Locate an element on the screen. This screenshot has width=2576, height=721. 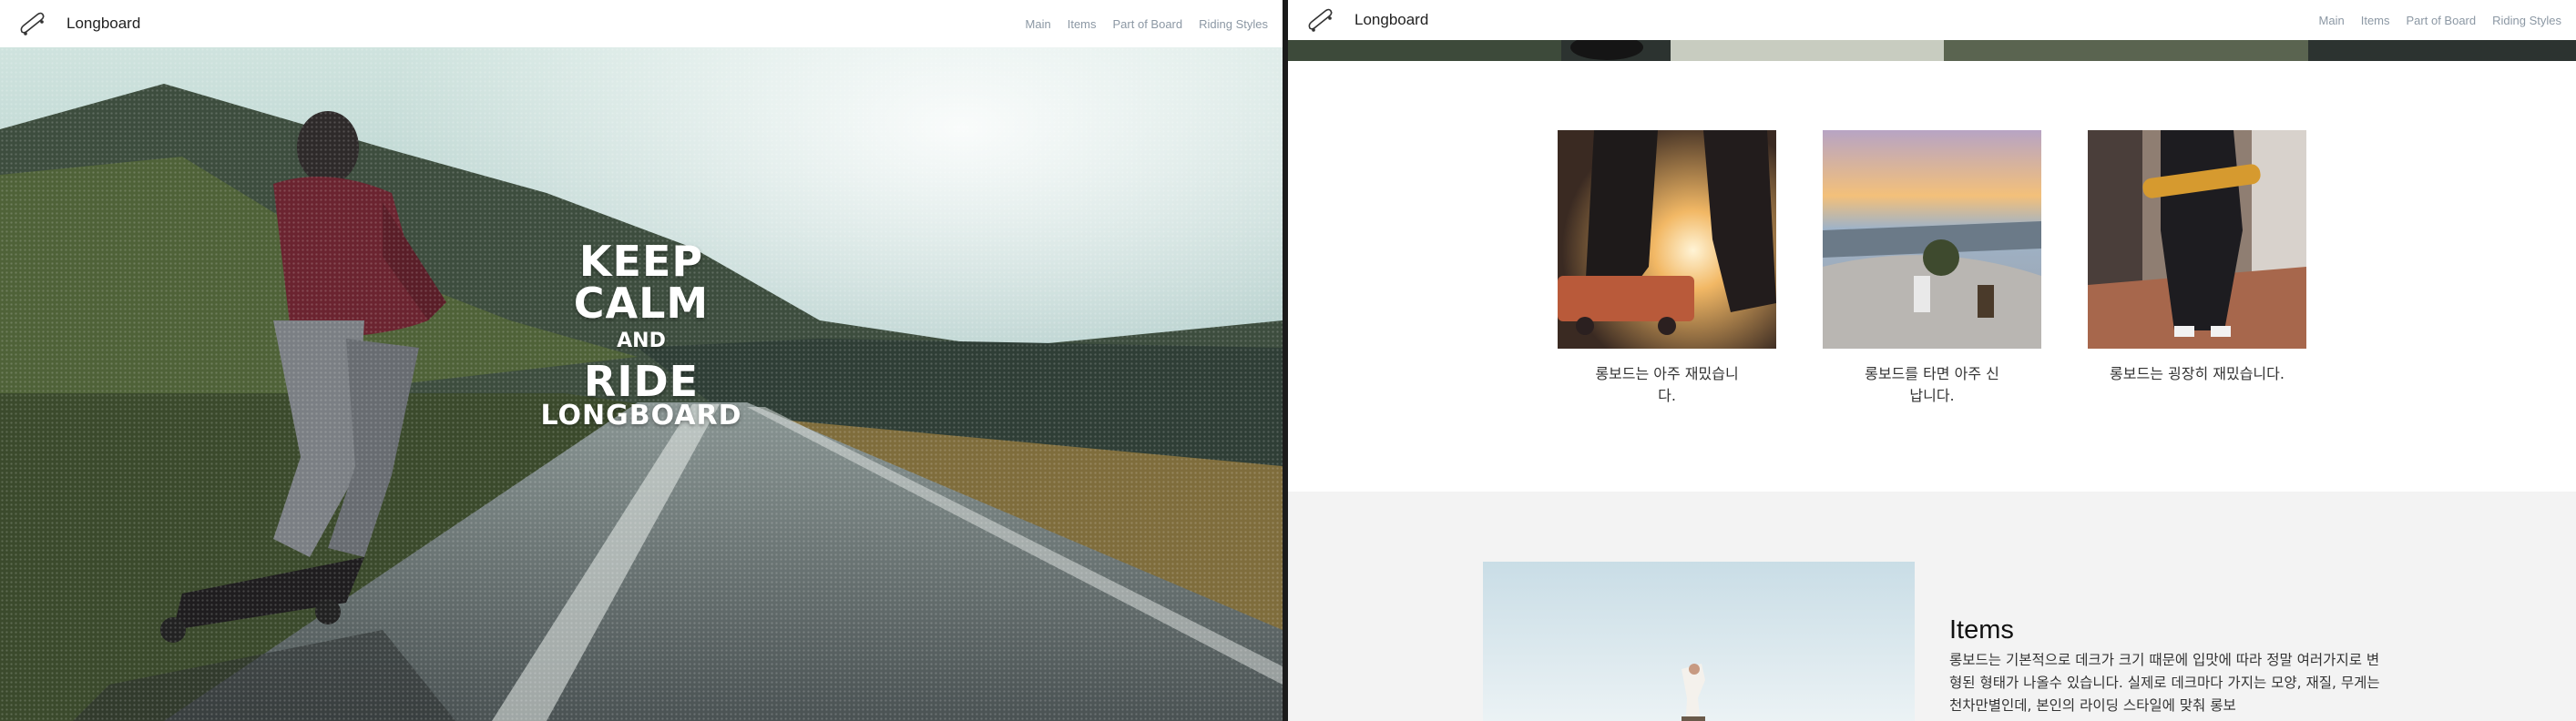
slogan-longboard: LONGBOARD is located at coordinates (641, 416).